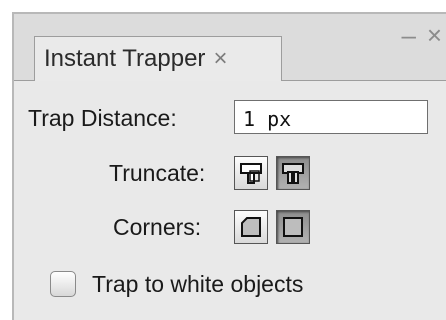  I want to click on trap-distance-label: Trap Distance:, so click(102, 118).